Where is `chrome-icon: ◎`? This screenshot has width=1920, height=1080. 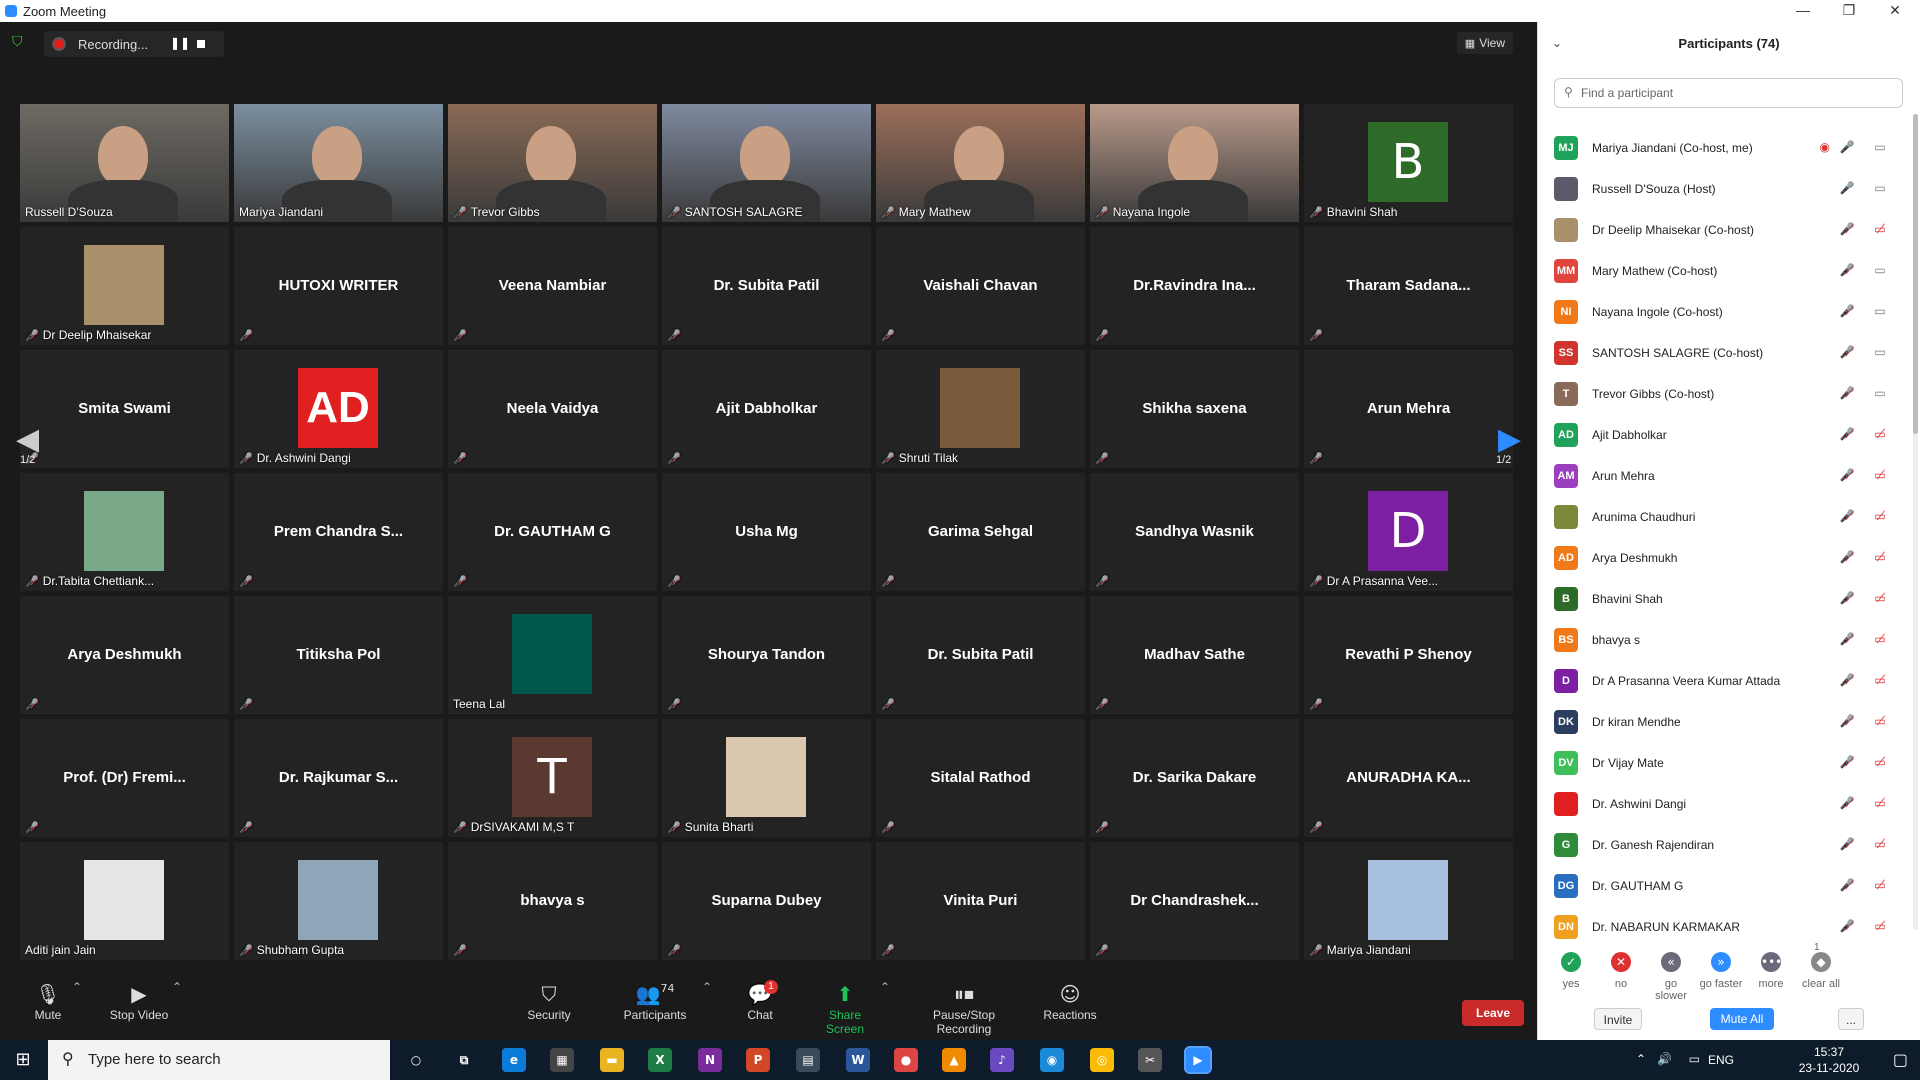
chrome-icon: ◎ is located at coordinates (1102, 1060).